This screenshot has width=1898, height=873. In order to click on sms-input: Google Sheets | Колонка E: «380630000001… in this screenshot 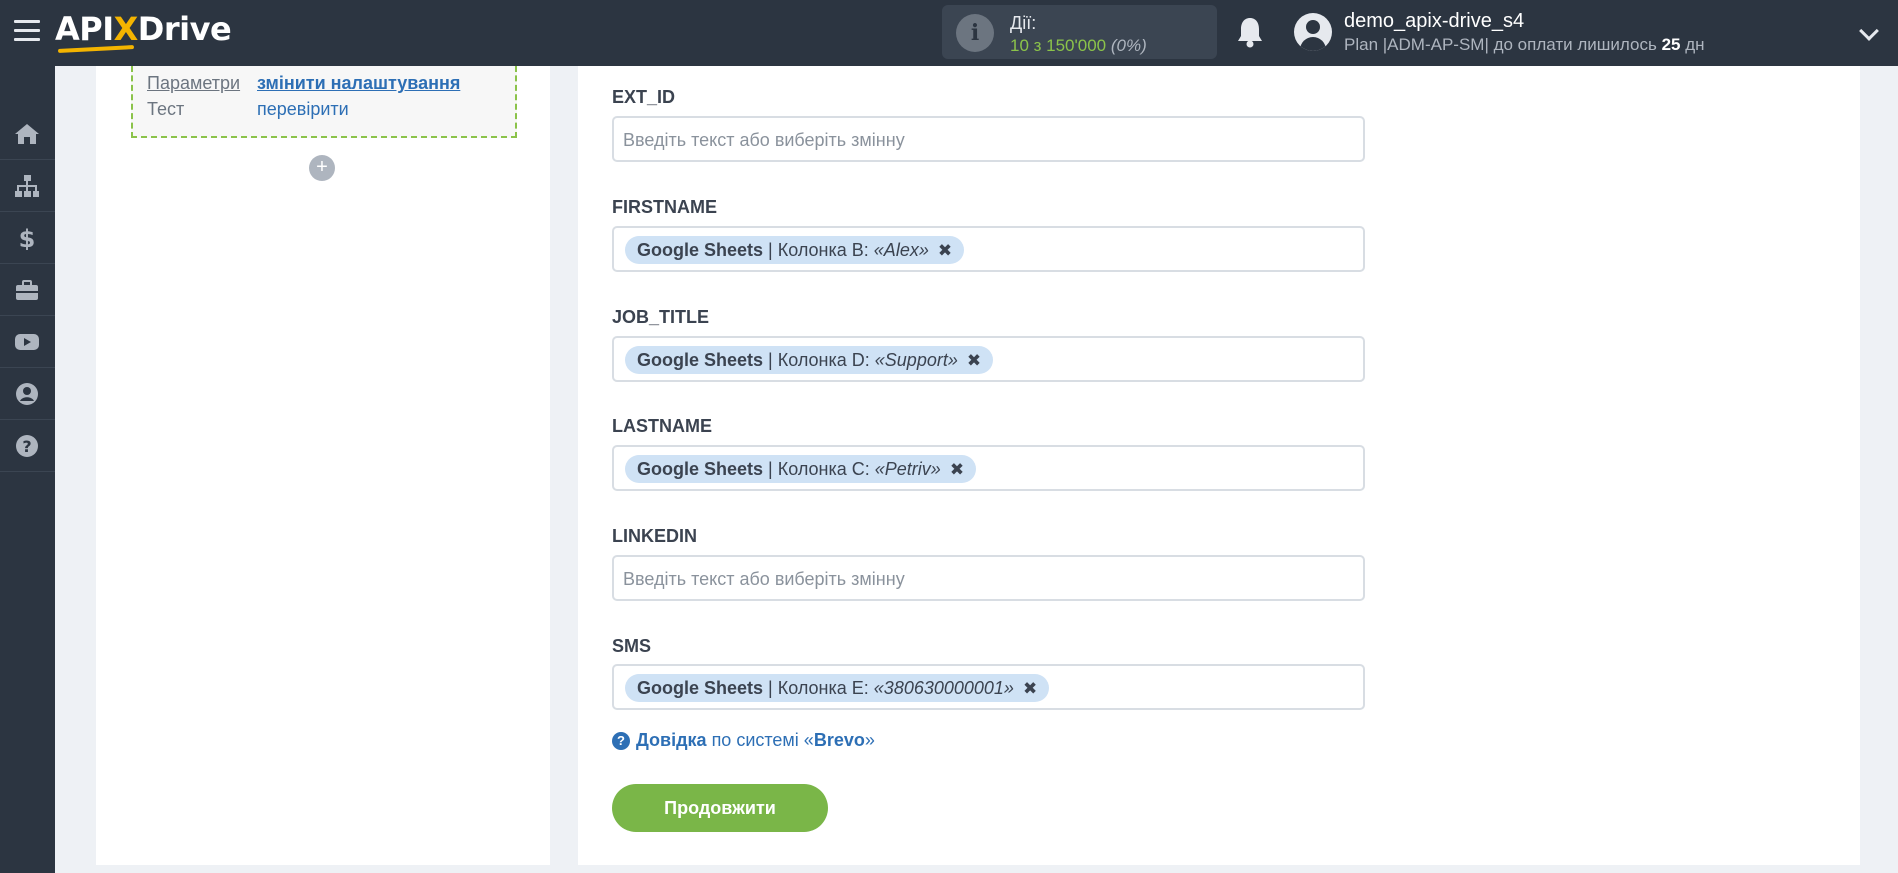, I will do `click(988, 687)`.